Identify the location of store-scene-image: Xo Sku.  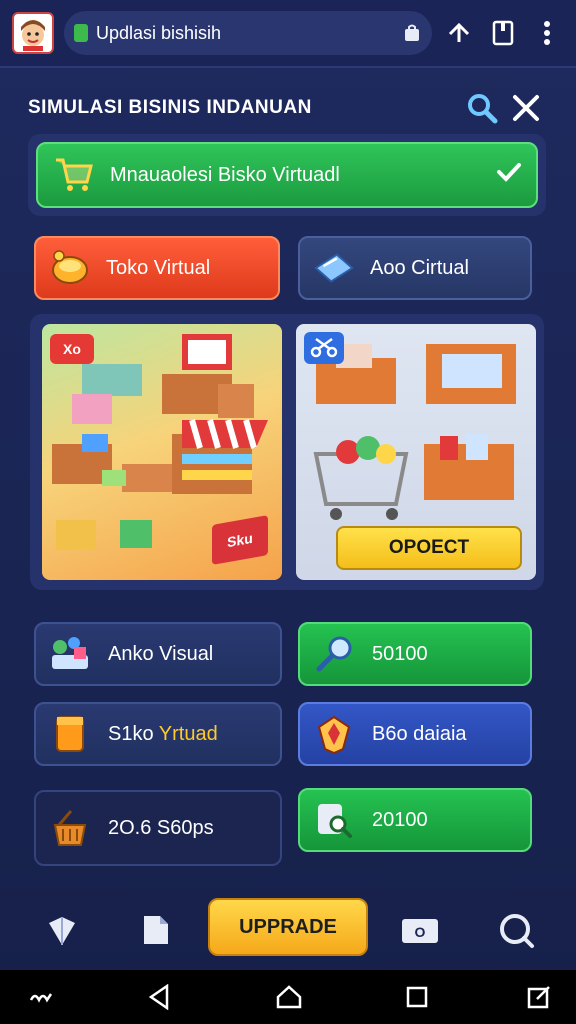
(162, 452).